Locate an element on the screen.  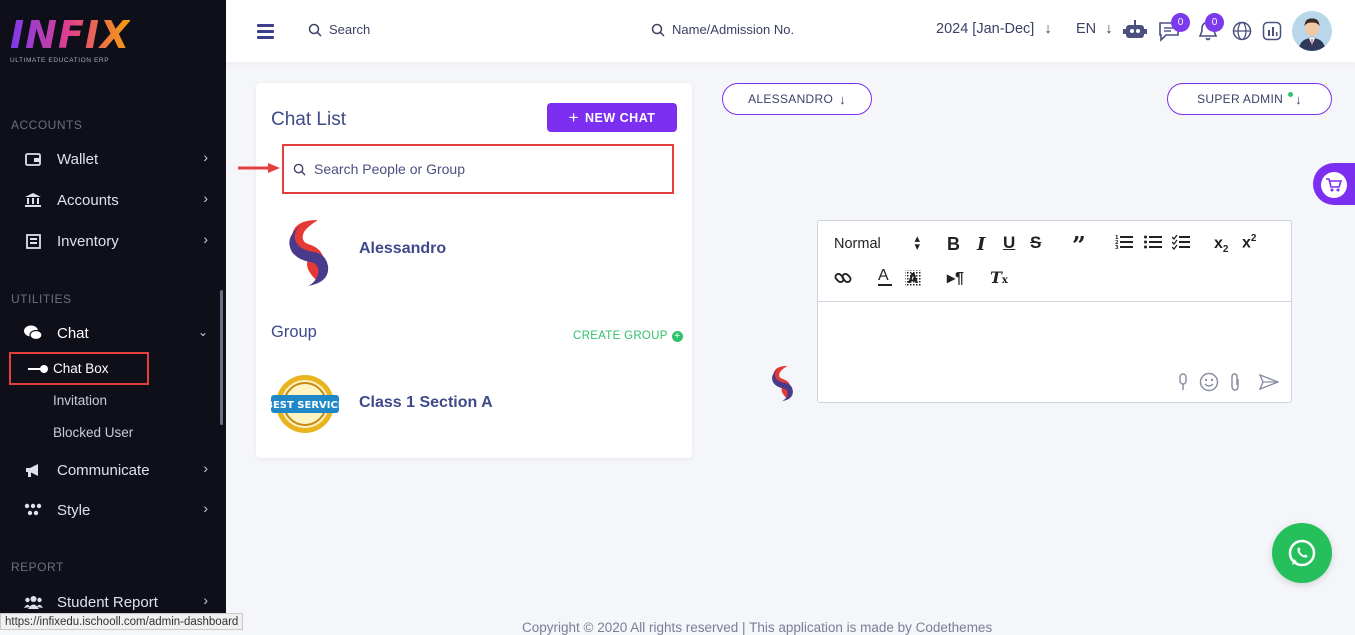
student-search: Name/Admission No. is located at coordinates (722, 29).